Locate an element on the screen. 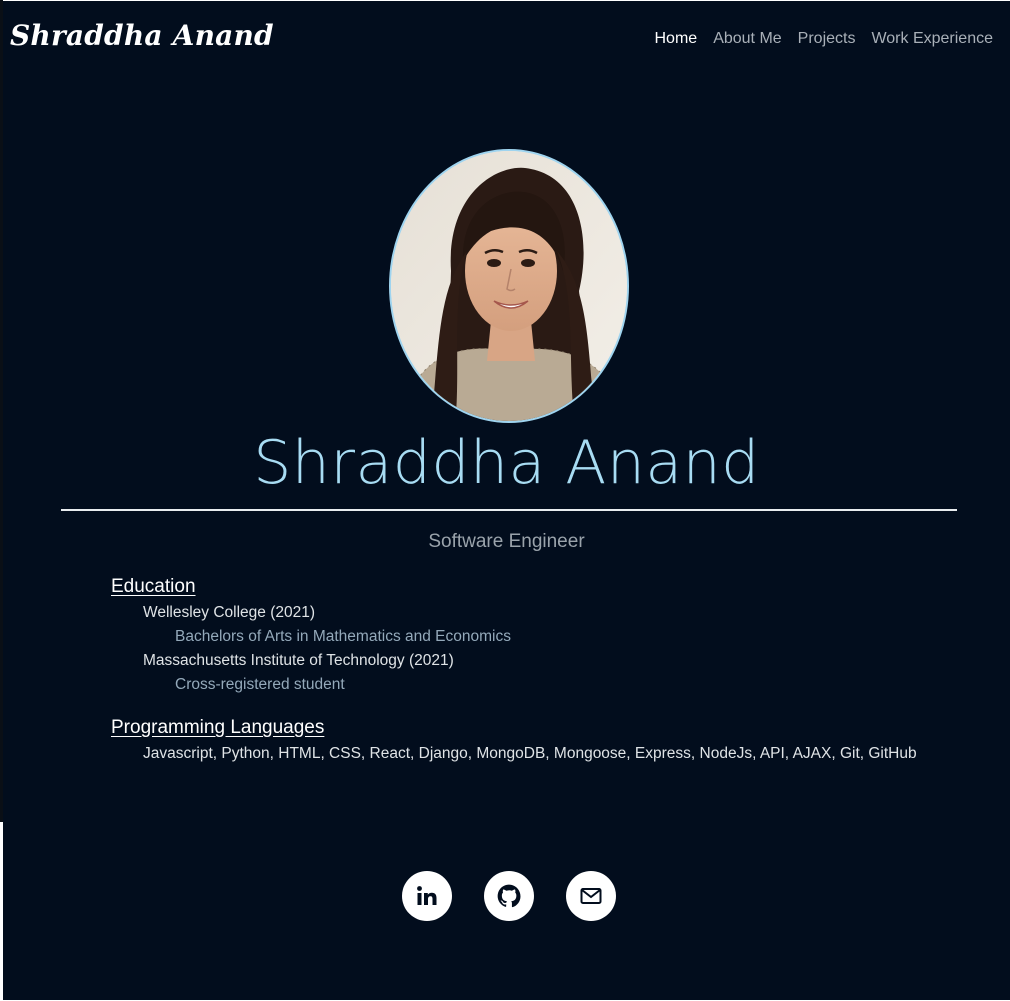 The height and width of the screenshot is (1001, 1010). linkedin-icon is located at coordinates (427, 895).